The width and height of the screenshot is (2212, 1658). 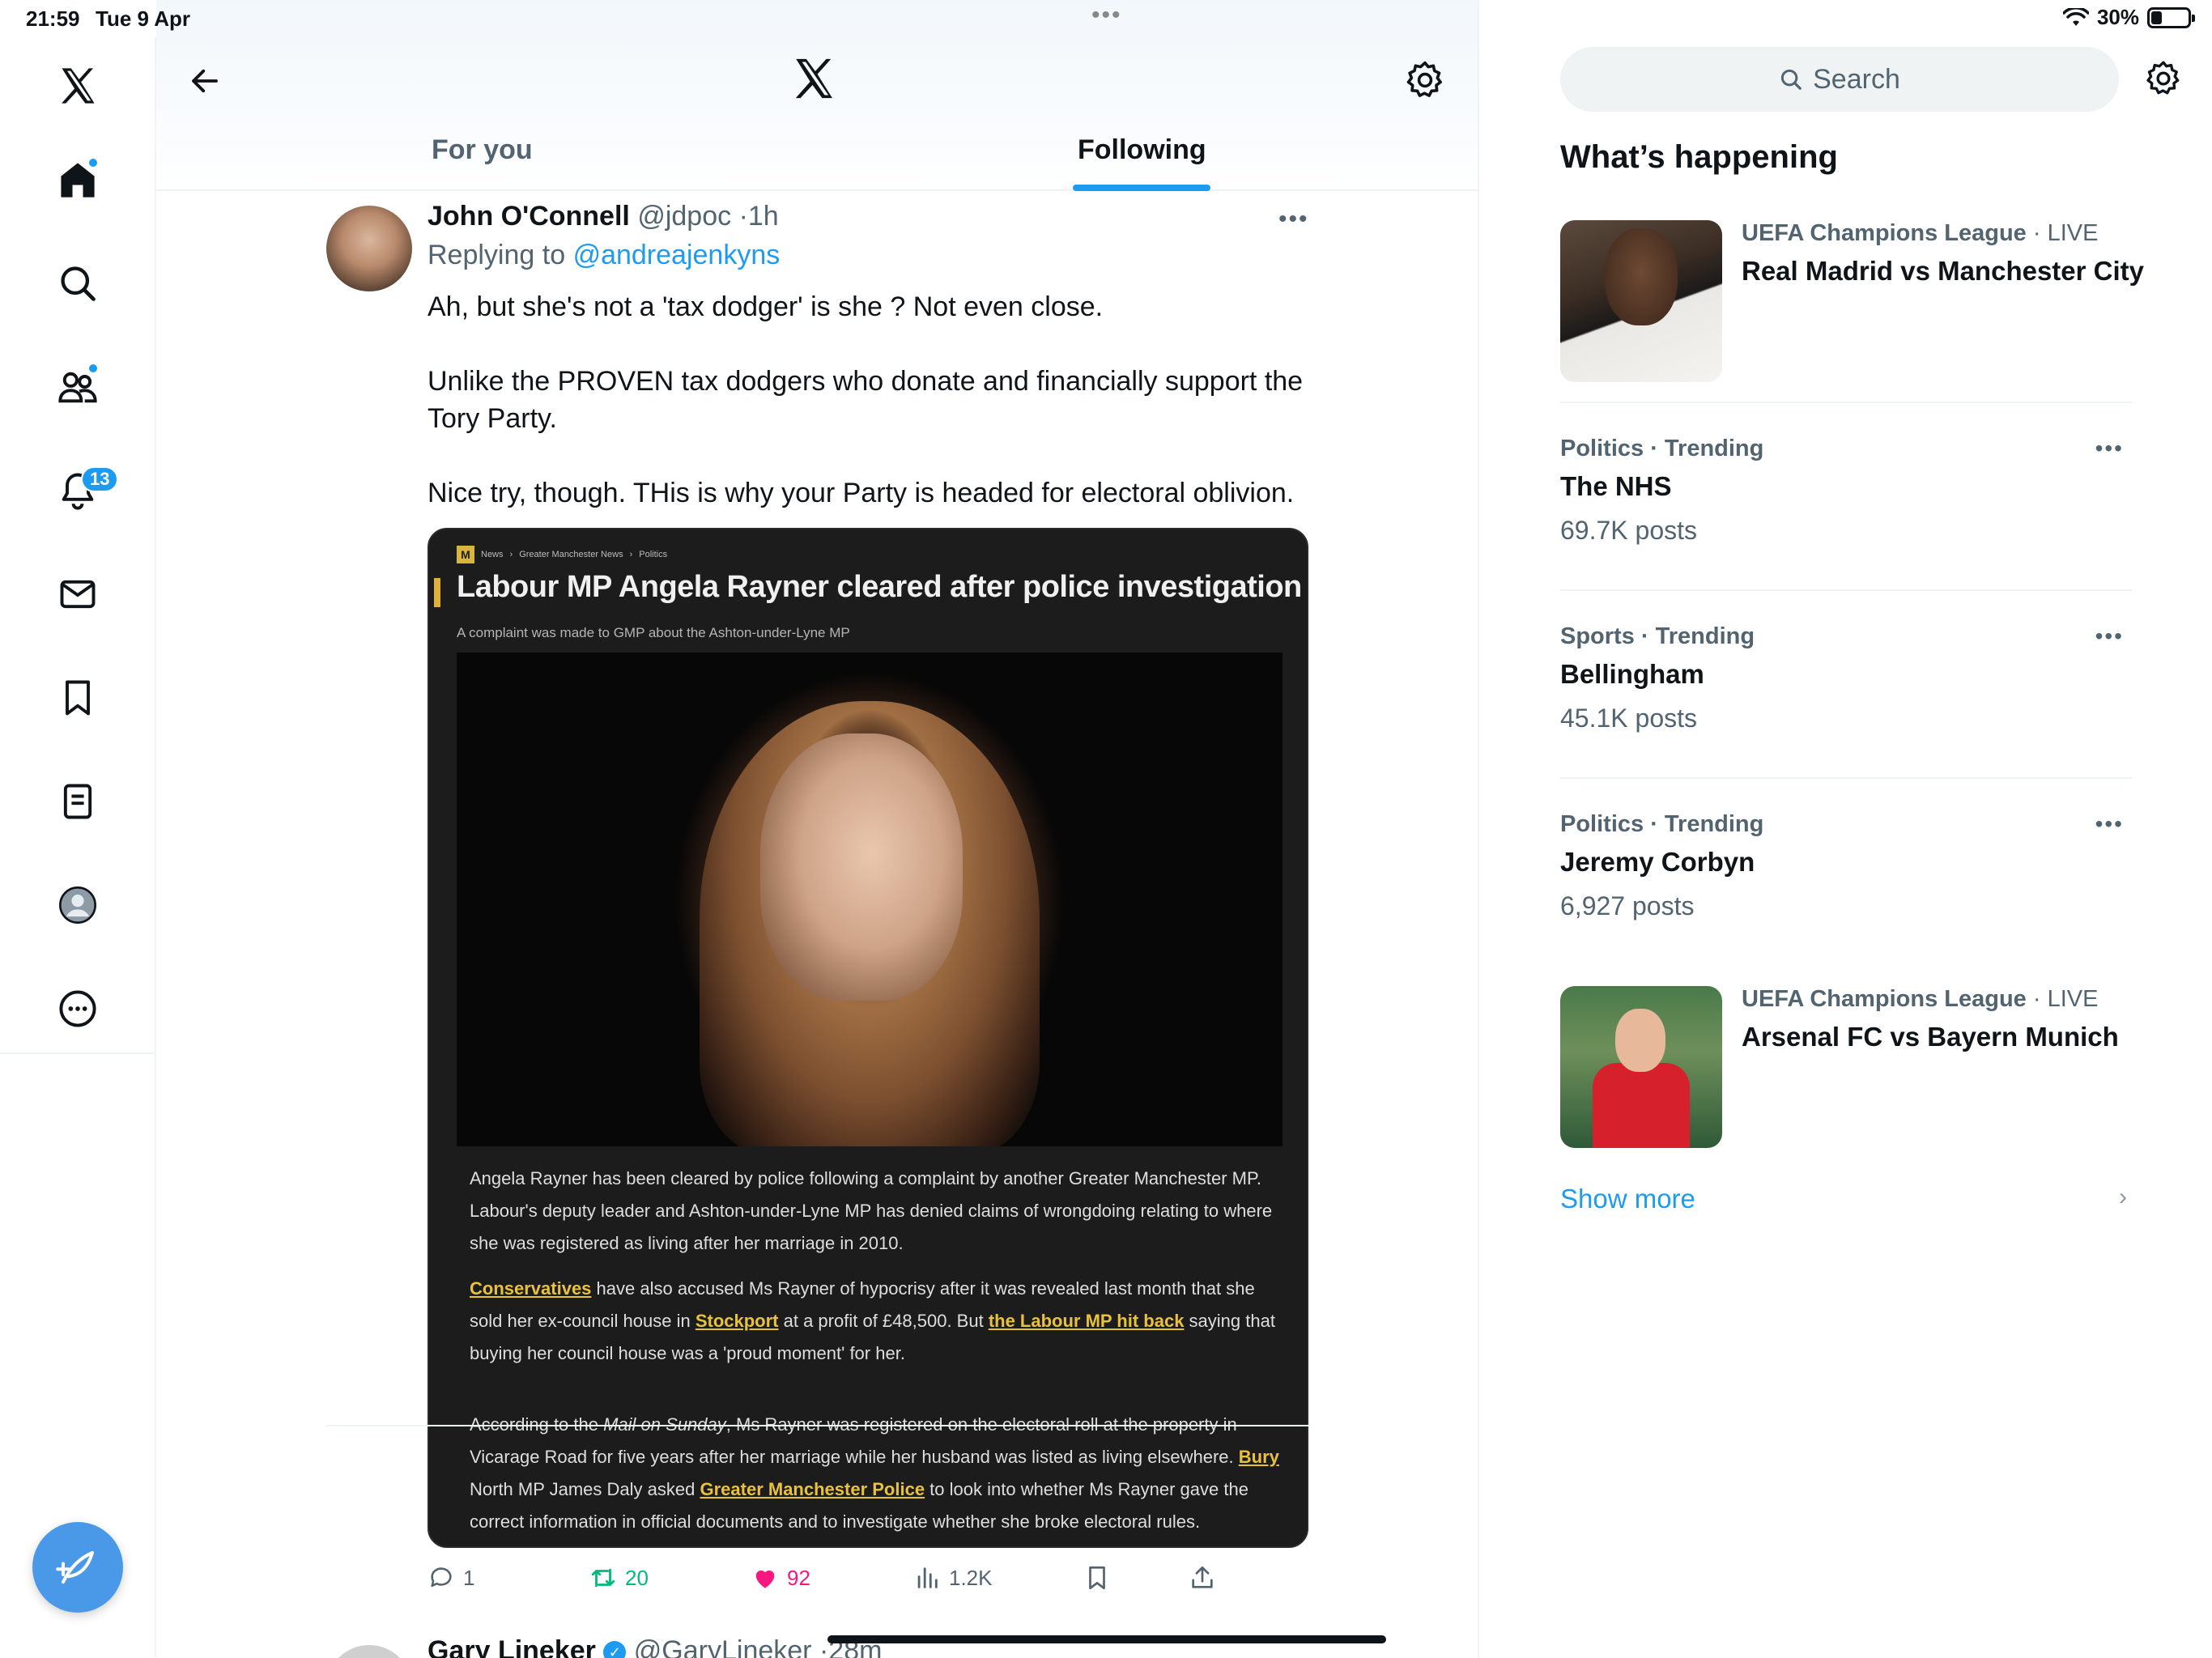 I want to click on views-button: 1.2K, so click(x=953, y=1578).